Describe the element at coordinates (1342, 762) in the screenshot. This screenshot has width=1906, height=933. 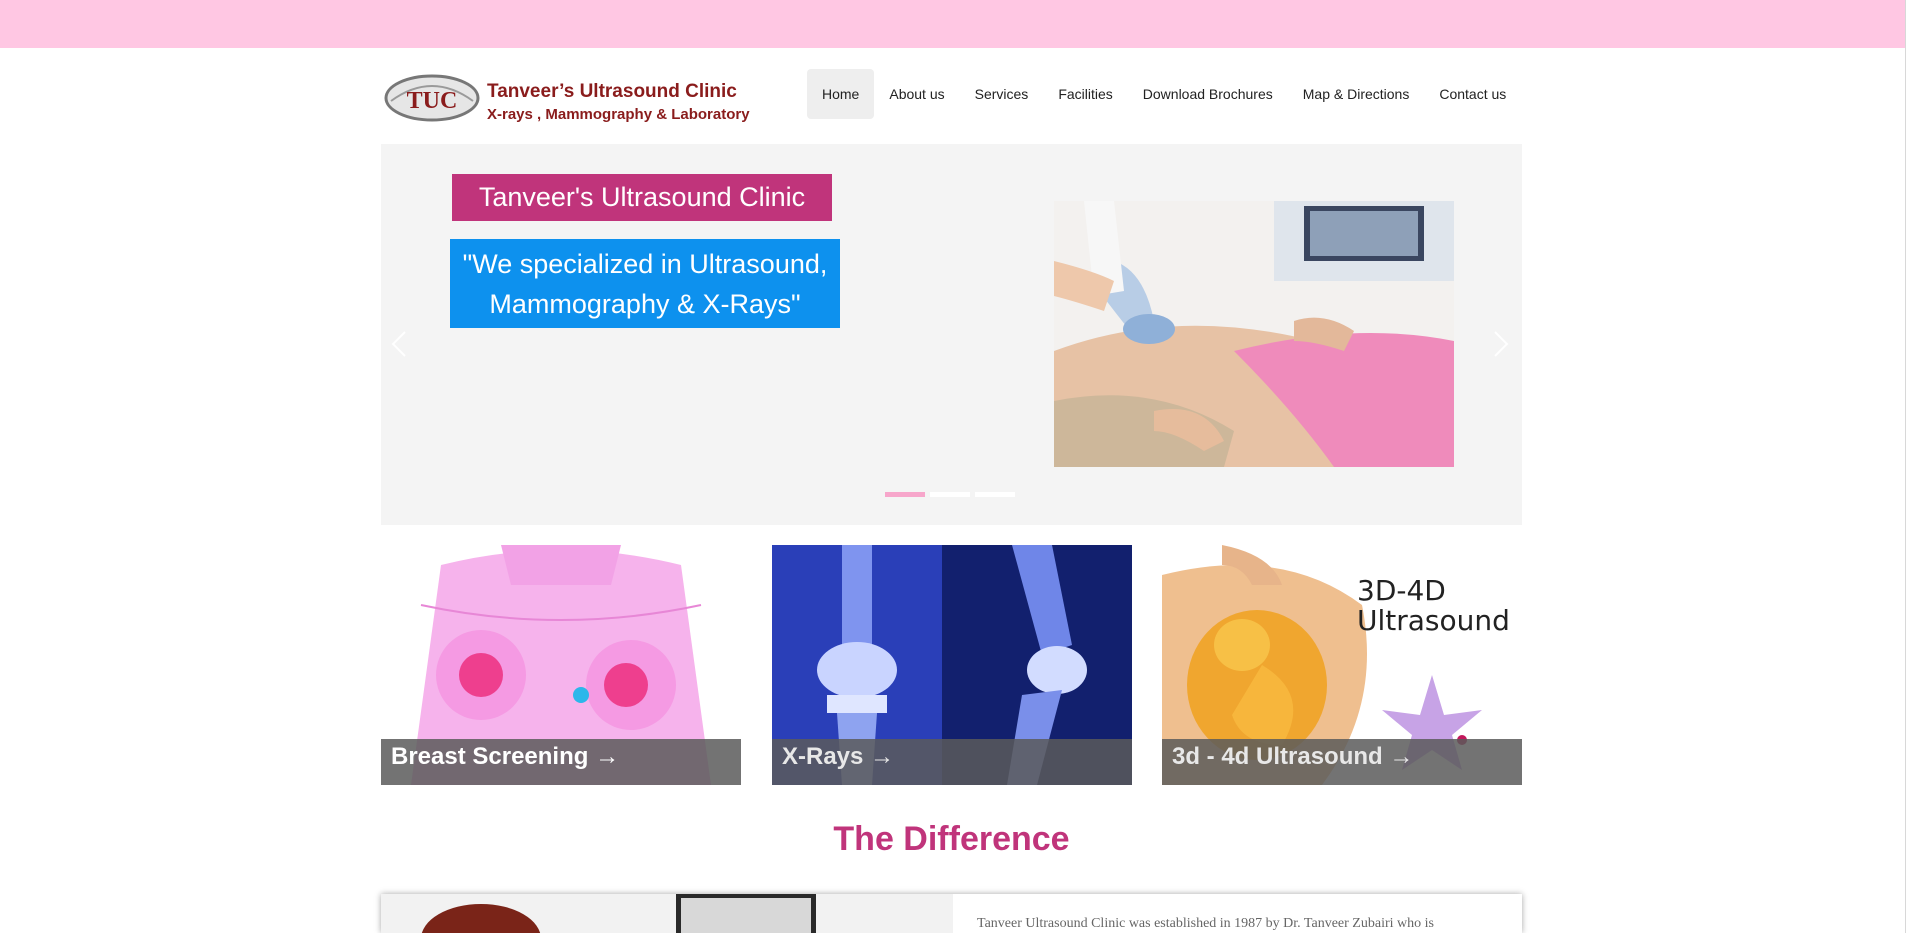
I see `tile-caption: 3d - 4d Ultrasound →` at that location.